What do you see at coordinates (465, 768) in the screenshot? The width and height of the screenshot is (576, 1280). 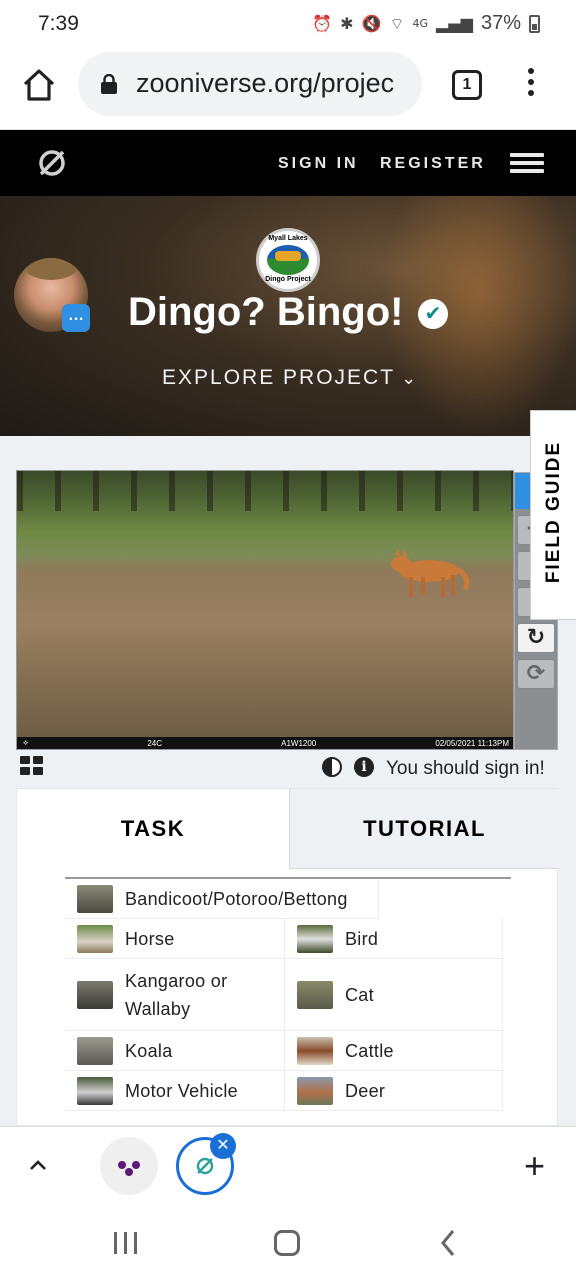 I see `sign-in-notice: You should sign in!` at bounding box center [465, 768].